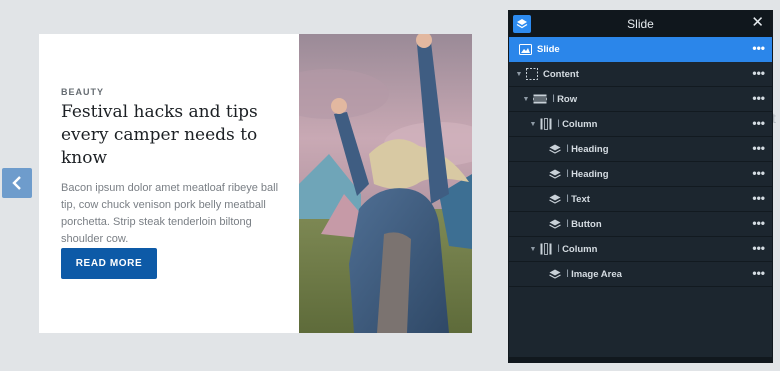 This screenshot has height=371, width=780. I want to click on outline-node-label: Button, so click(586, 224).